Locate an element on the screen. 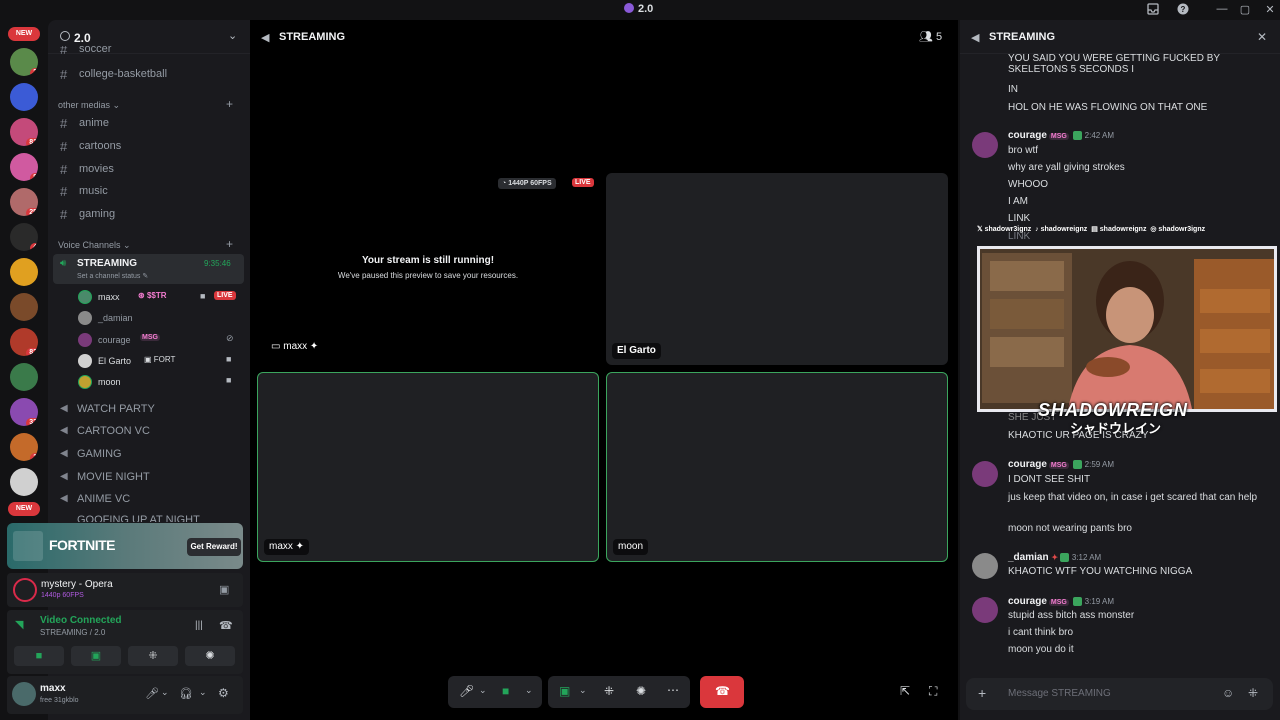  voice-user-maxx: maxx ⊛ $$TR ■ LIVE is located at coordinates (160, 297).